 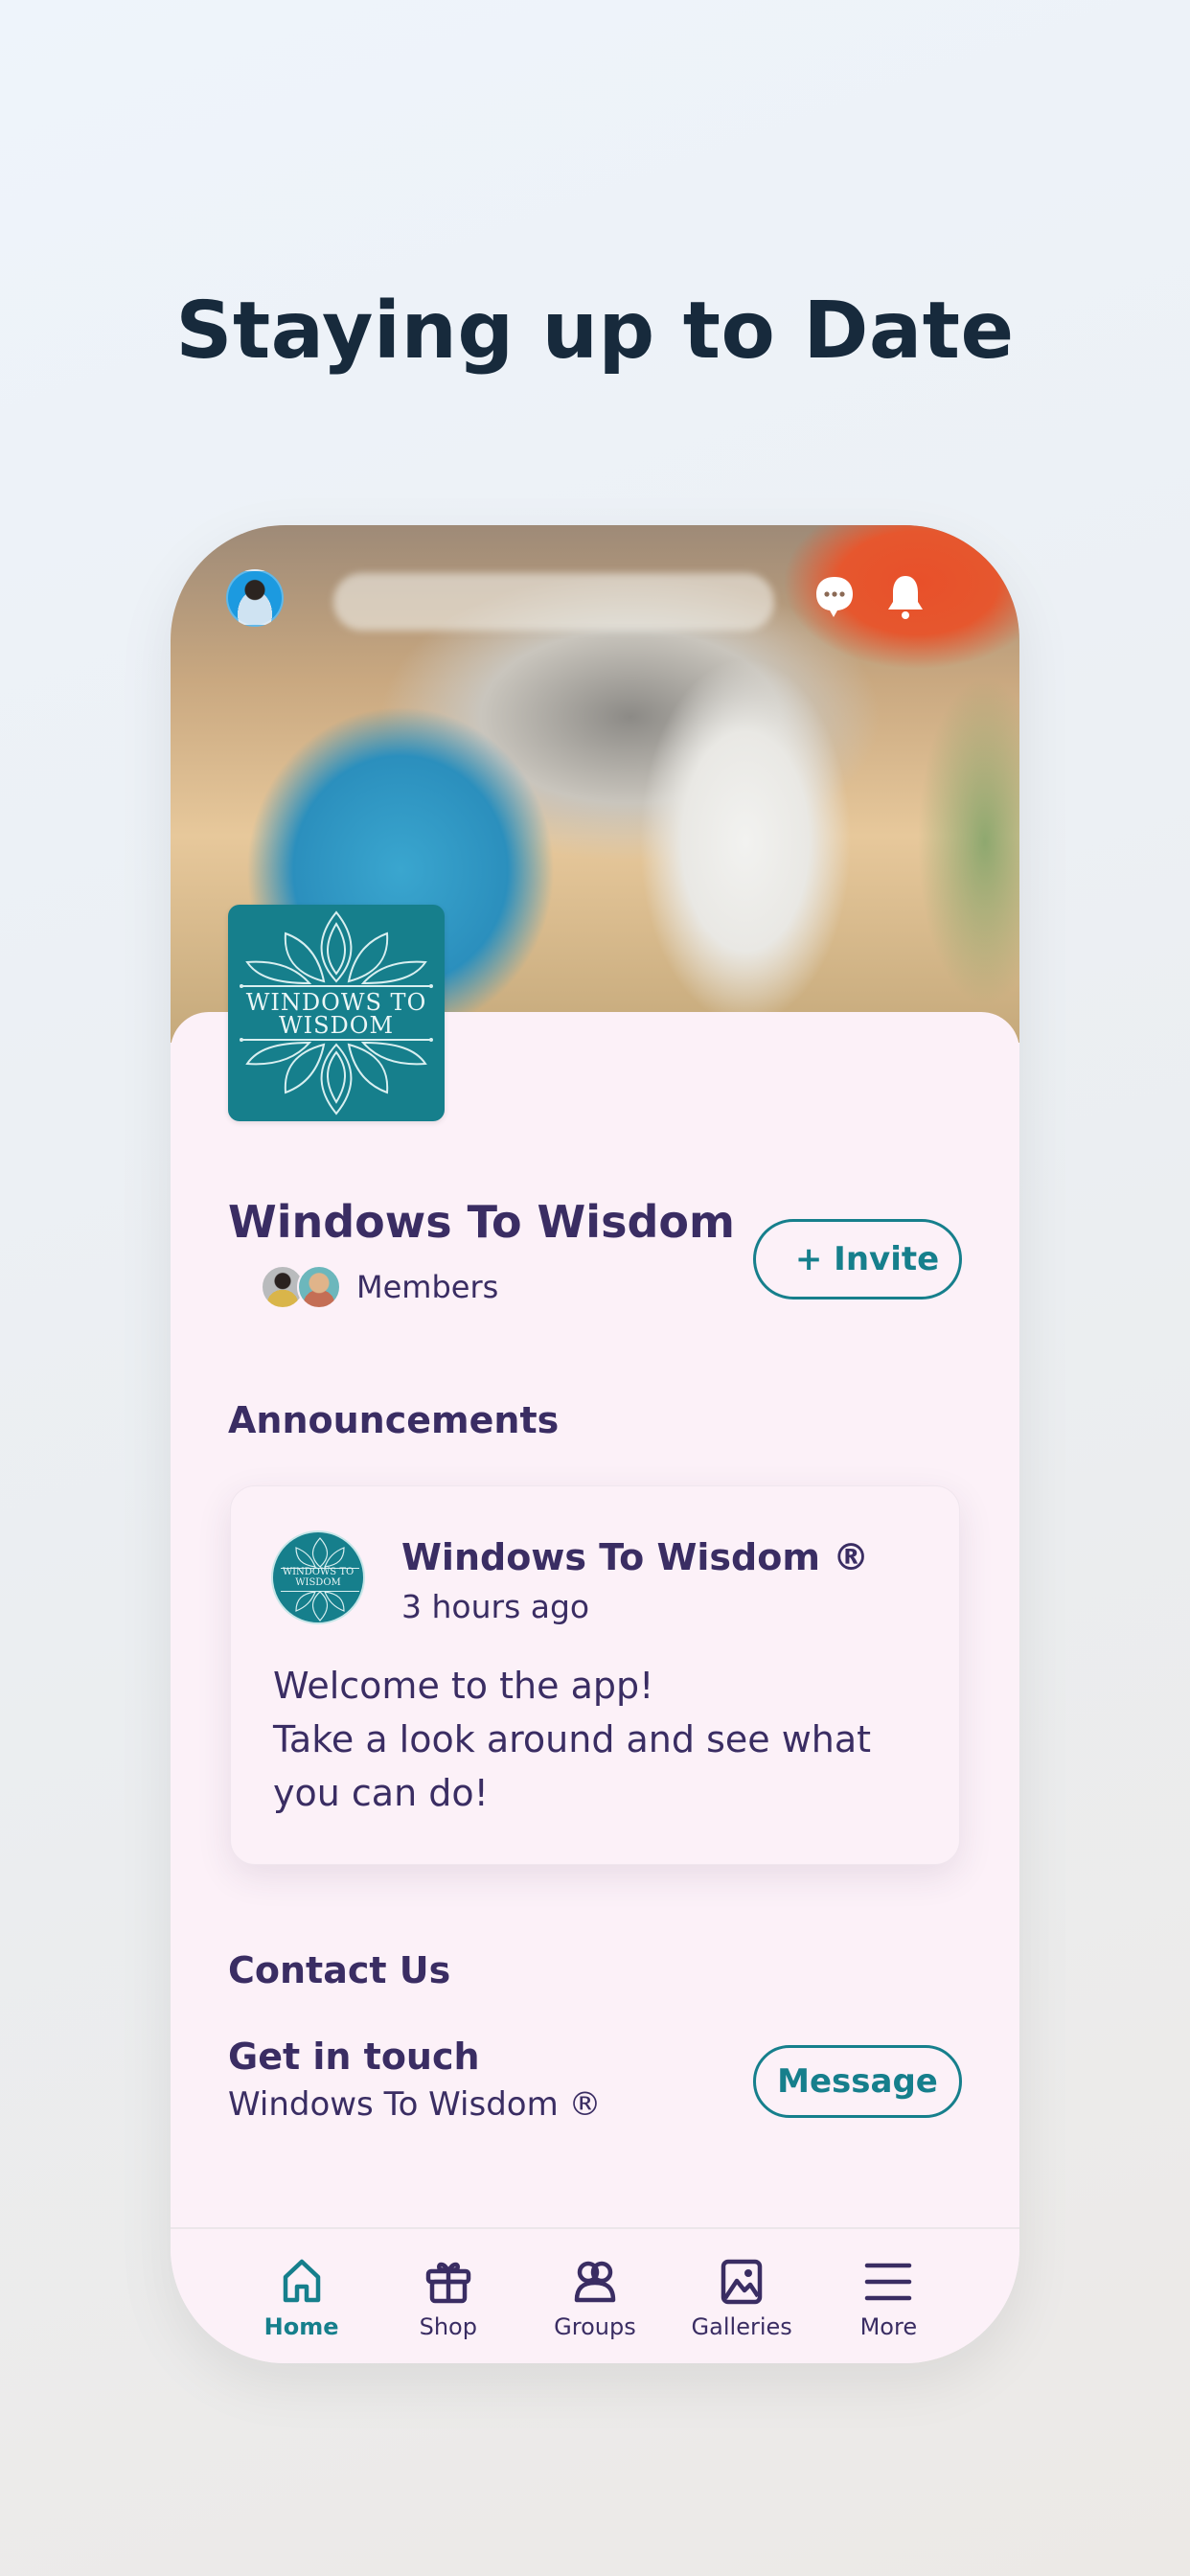 What do you see at coordinates (448, 2283) in the screenshot?
I see `gift-icon` at bounding box center [448, 2283].